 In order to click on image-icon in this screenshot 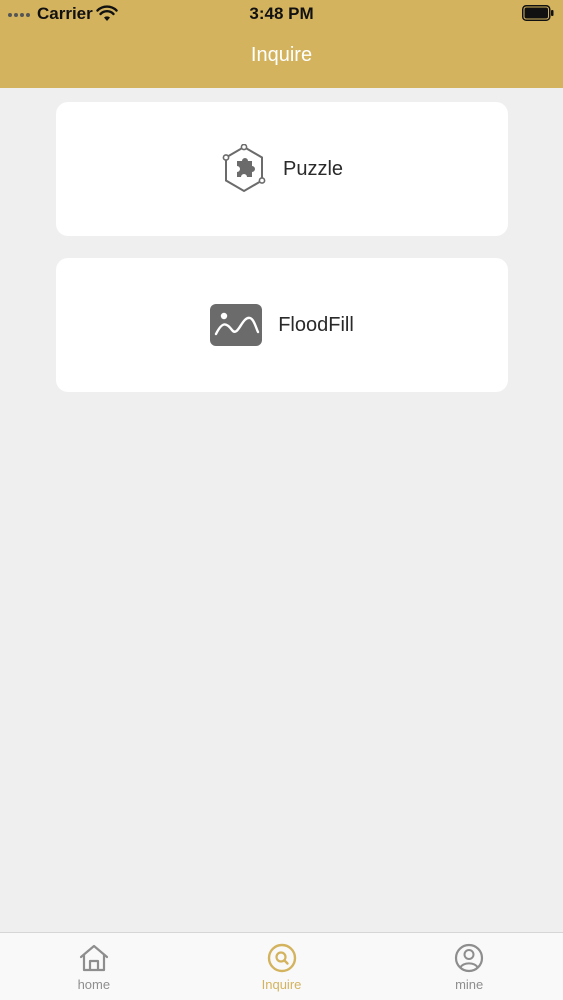, I will do `click(236, 325)`.